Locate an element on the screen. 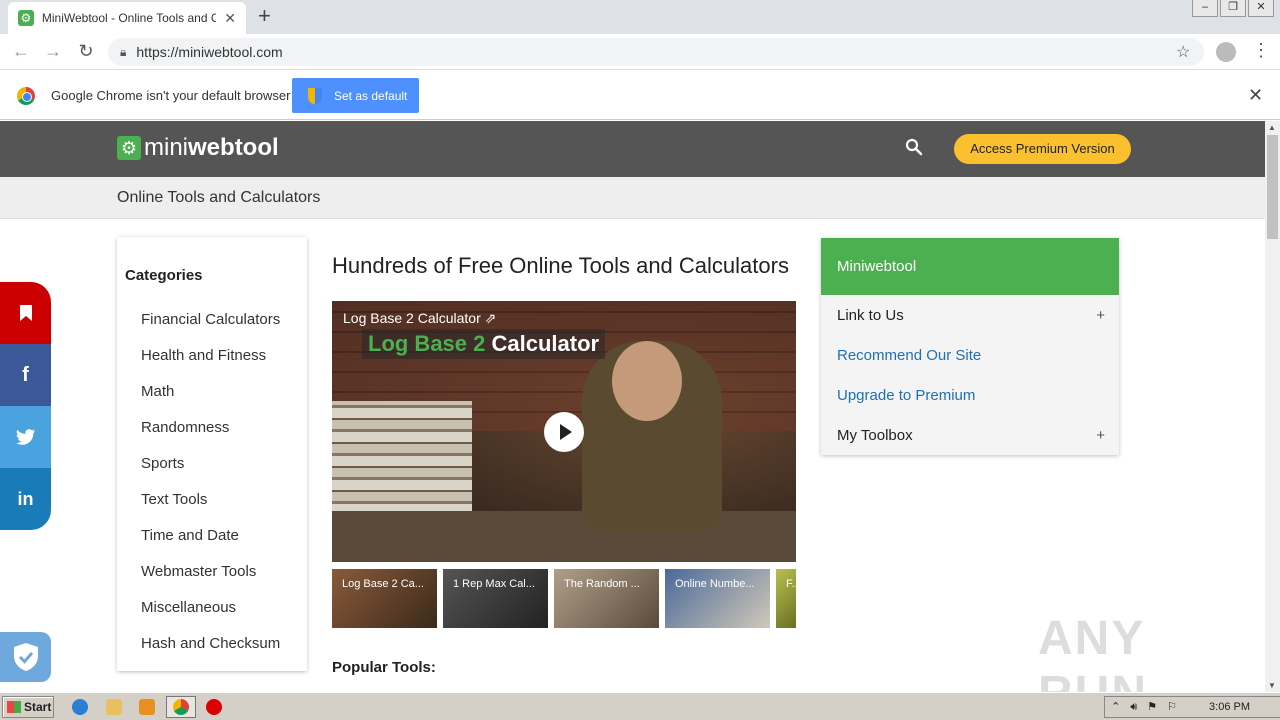 This screenshot has height=720, width=1280. facebook-share-button: f is located at coordinates (25, 375).